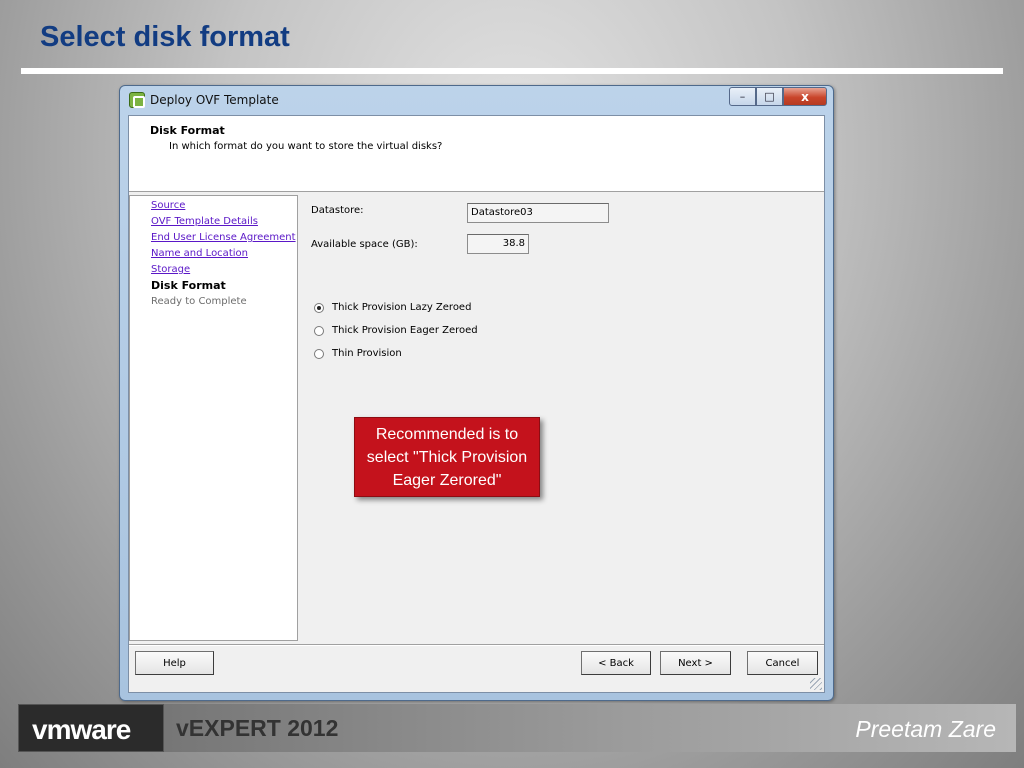 The width and height of the screenshot is (1024, 768). Describe the element at coordinates (367, 353) in the screenshot. I see `radio-label: Thin Provision` at that location.